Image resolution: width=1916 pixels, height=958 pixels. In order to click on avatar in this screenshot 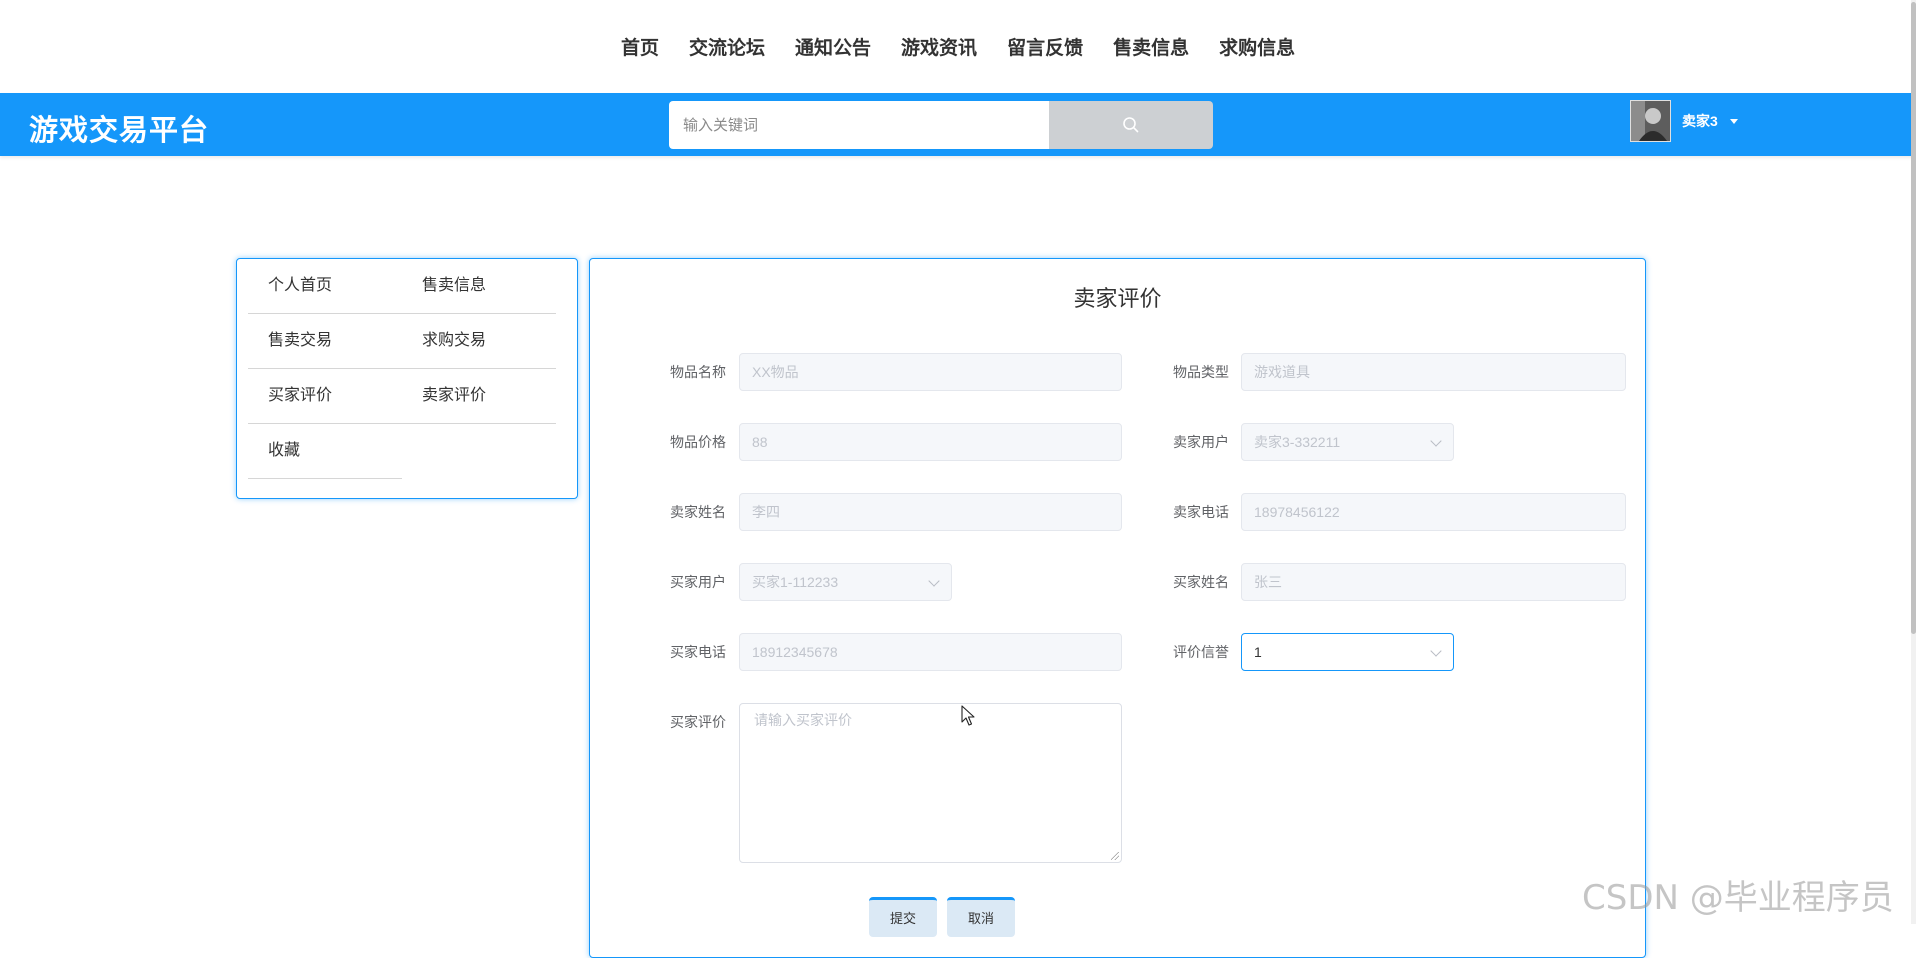, I will do `click(1650, 121)`.